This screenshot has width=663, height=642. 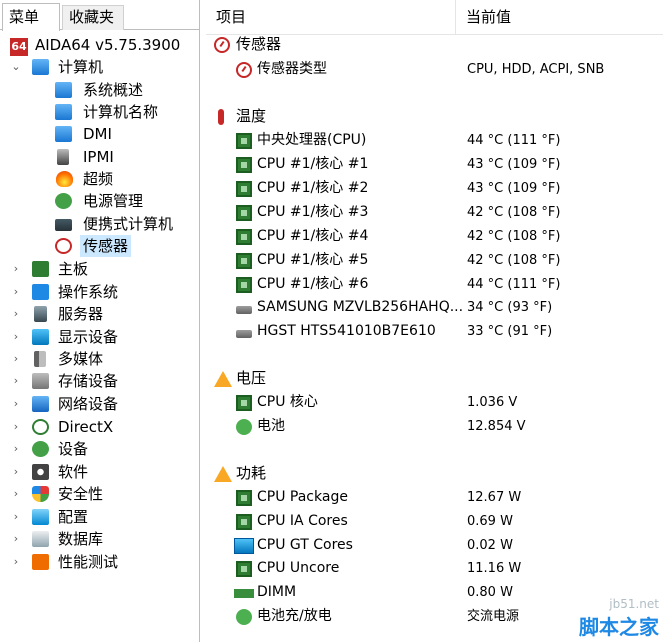 I want to click on motherboard-icon, so click(x=40, y=269).